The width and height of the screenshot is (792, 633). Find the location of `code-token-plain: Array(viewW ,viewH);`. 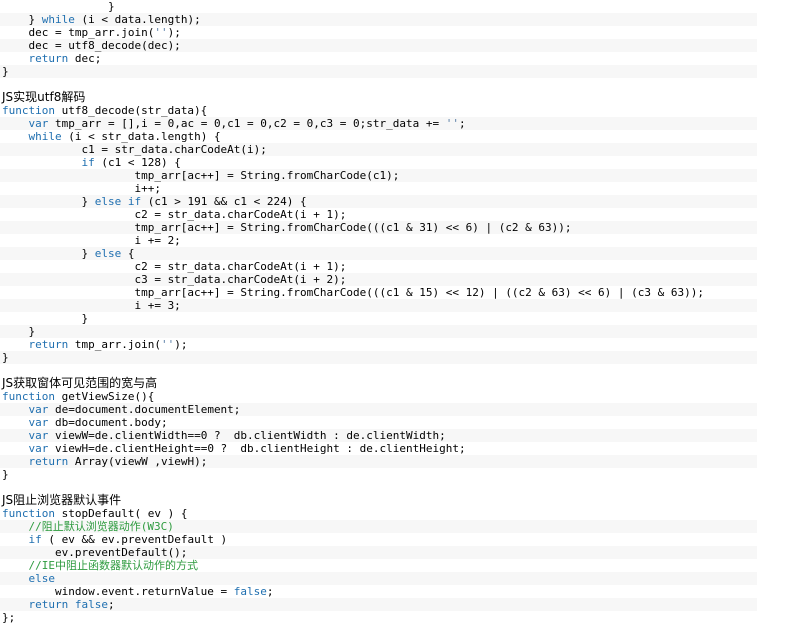

code-token-plain: Array(viewW ,viewH); is located at coordinates (138, 461).